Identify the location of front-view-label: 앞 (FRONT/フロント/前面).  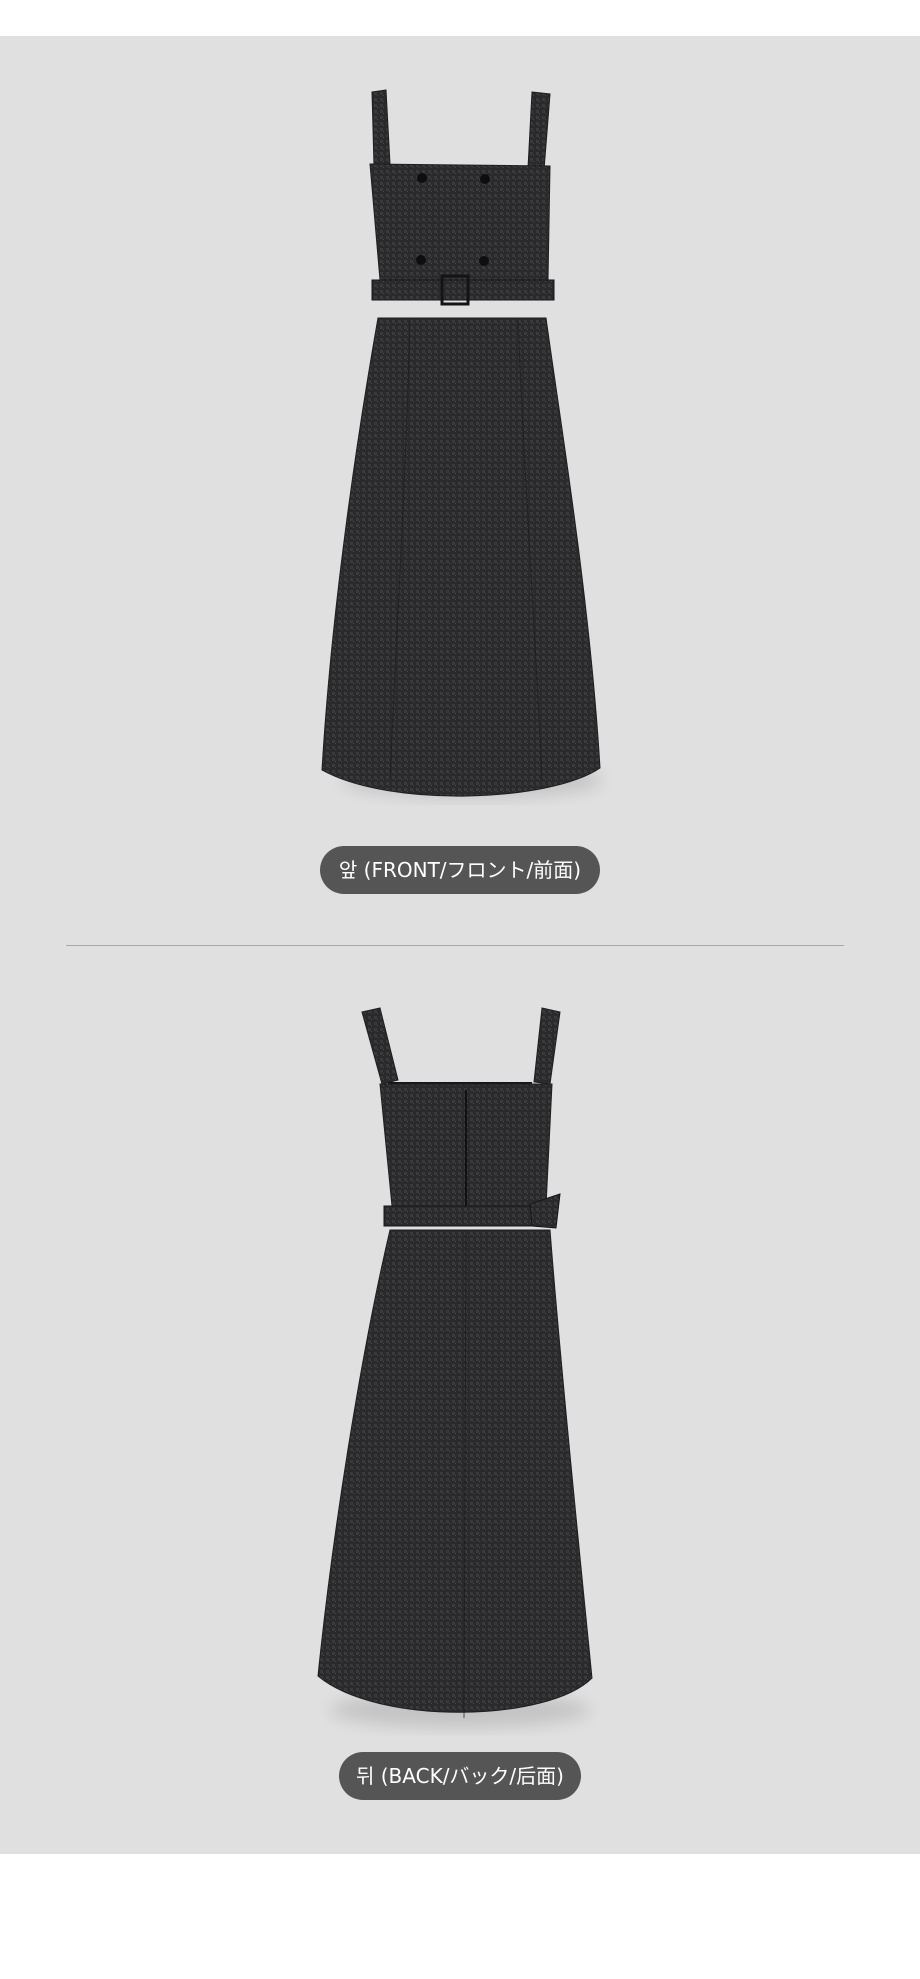
(460, 870).